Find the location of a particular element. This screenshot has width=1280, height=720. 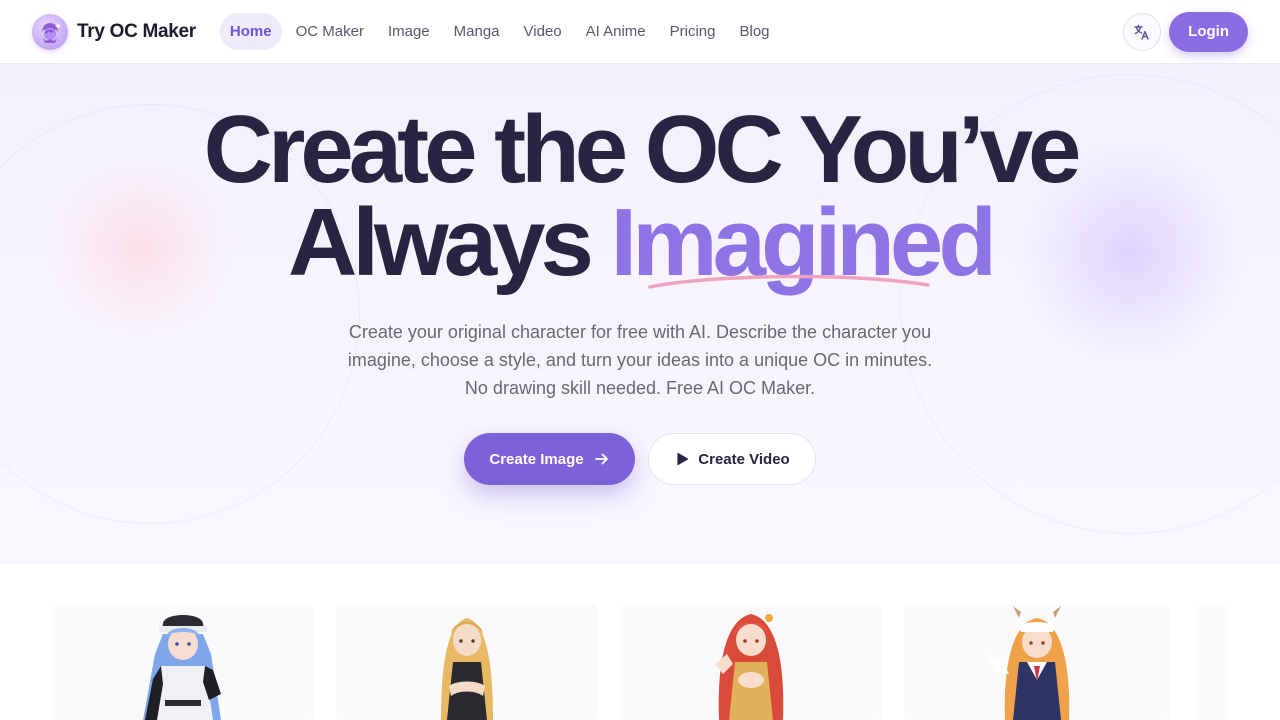

character-logo-icon is located at coordinates (50, 31).